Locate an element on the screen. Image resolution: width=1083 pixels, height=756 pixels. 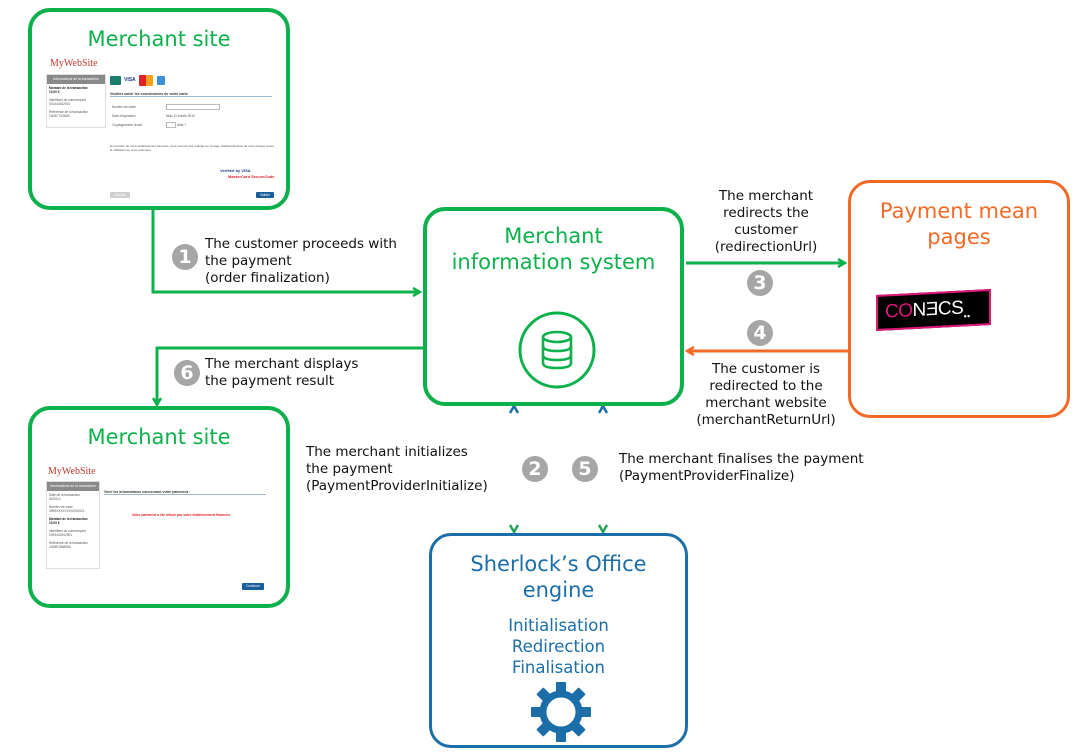
function-initialisation: Initialisation is located at coordinates (558, 625).